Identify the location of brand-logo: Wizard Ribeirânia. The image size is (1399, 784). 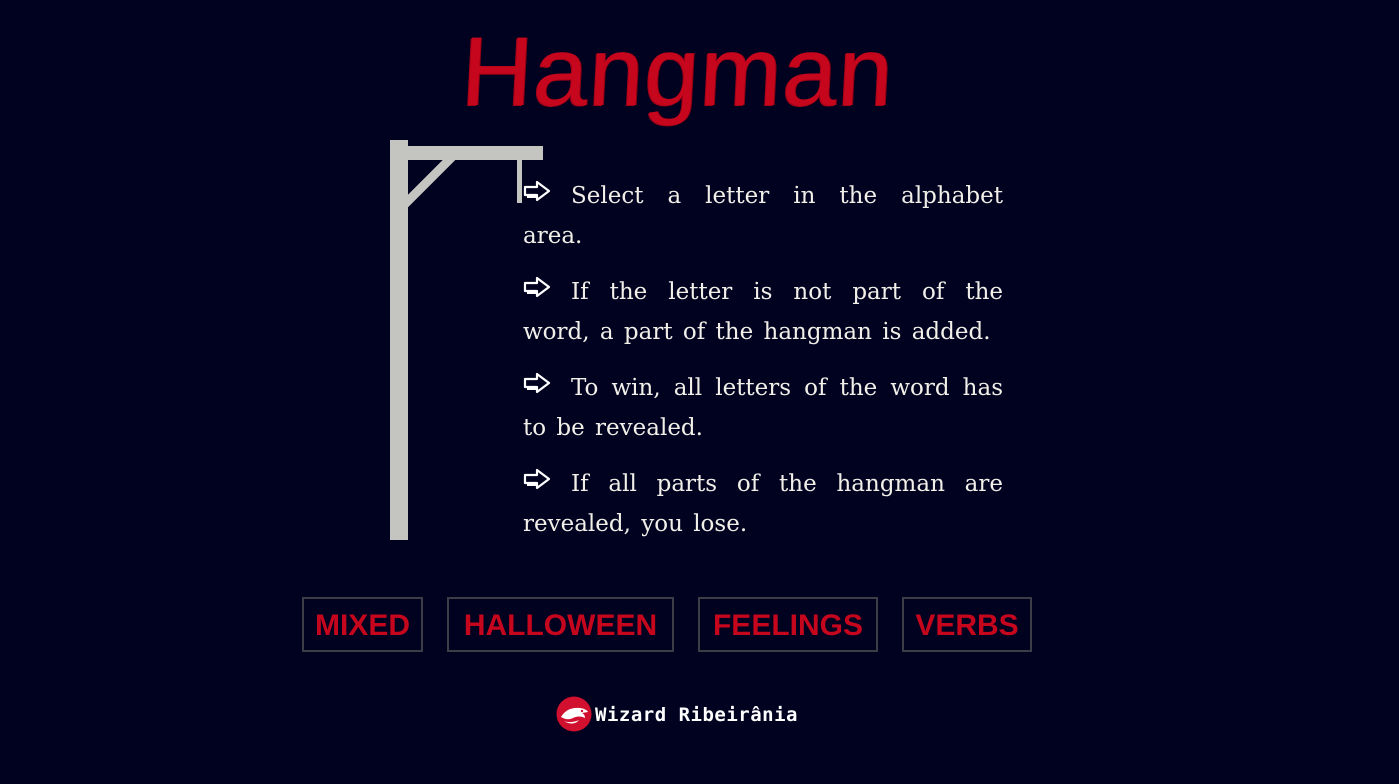
(676, 714).